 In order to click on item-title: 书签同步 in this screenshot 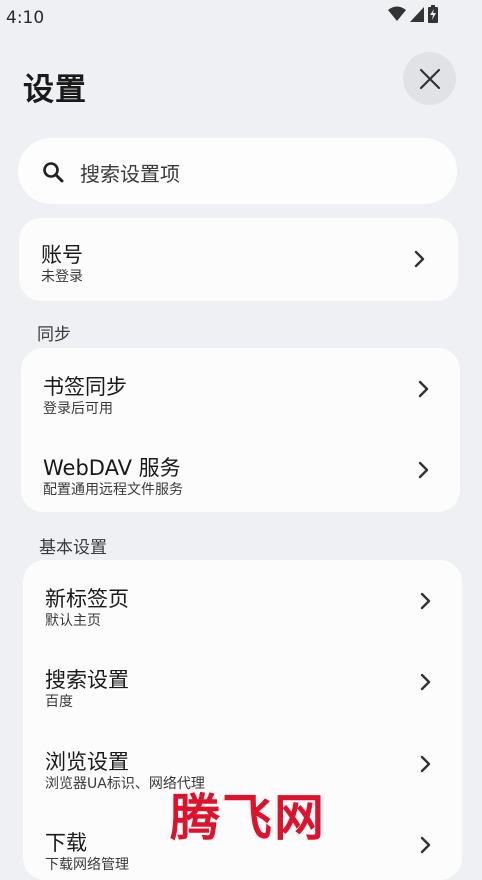, I will do `click(85, 387)`.